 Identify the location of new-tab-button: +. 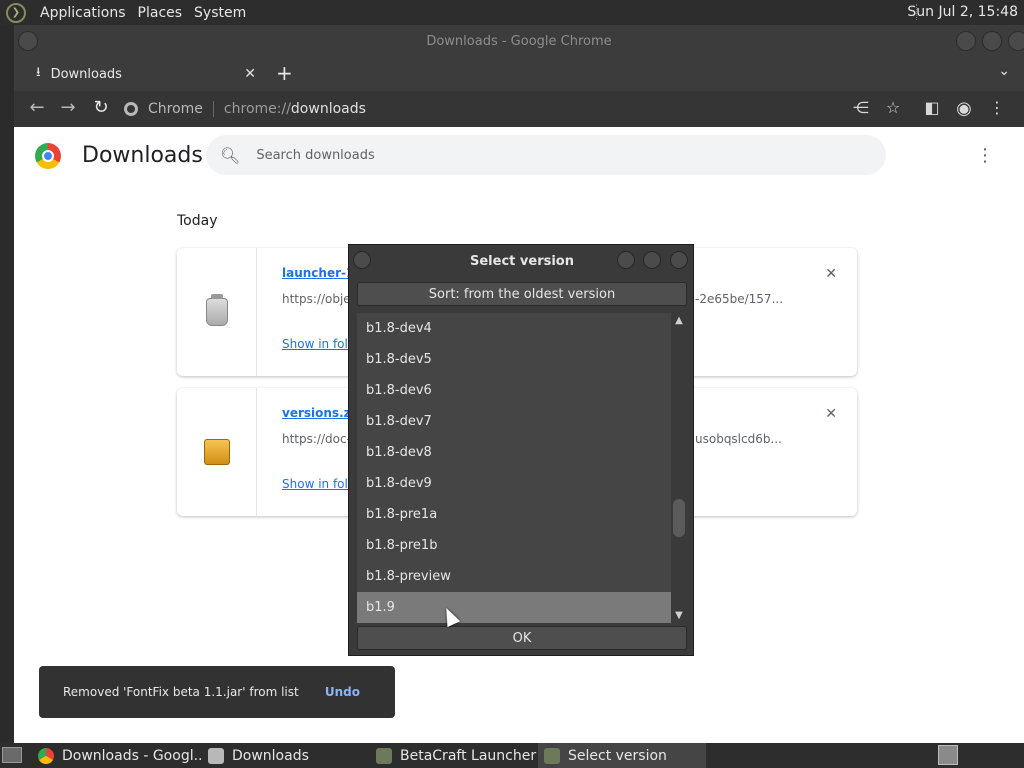
(284, 73).